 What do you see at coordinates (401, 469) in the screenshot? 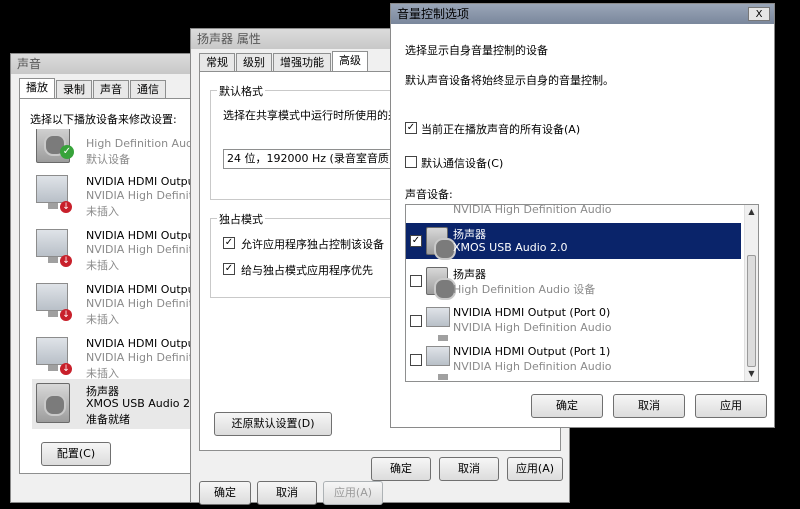
I see `properties-ok-button: 确定` at bounding box center [401, 469].